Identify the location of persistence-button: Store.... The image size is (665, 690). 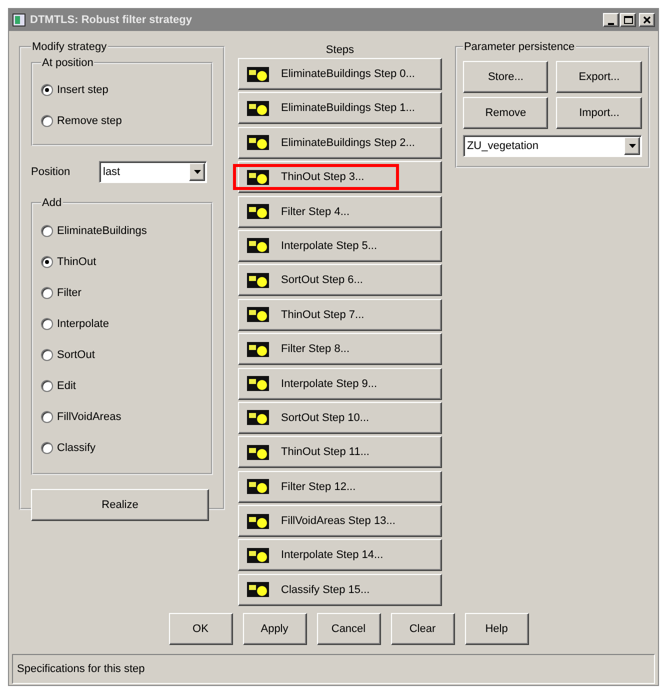
(505, 77).